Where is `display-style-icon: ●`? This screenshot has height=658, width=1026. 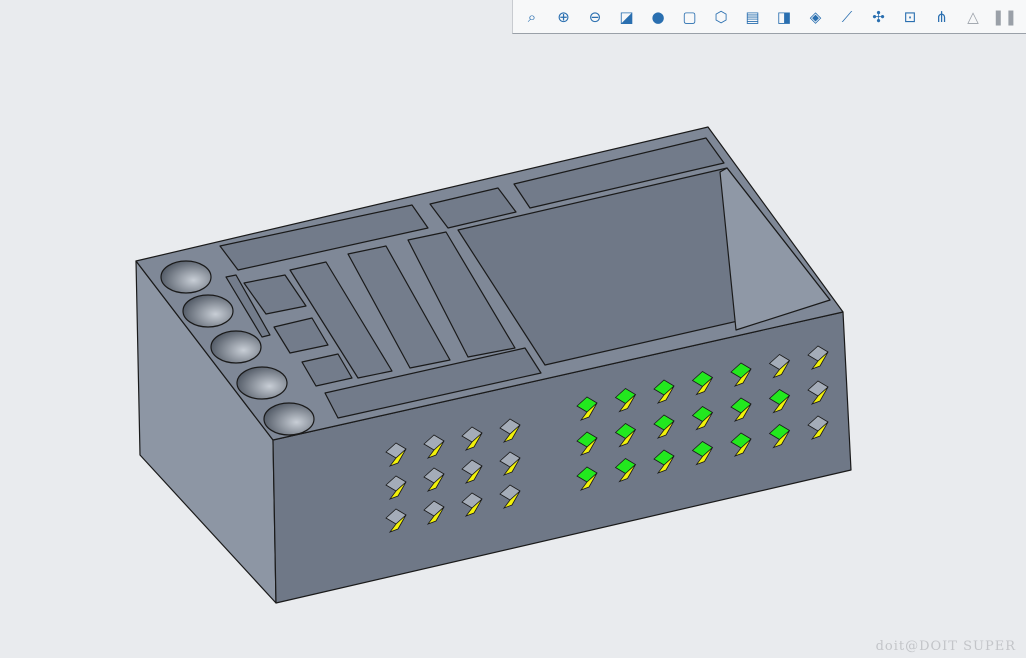
display-style-icon: ● is located at coordinates (658, 16).